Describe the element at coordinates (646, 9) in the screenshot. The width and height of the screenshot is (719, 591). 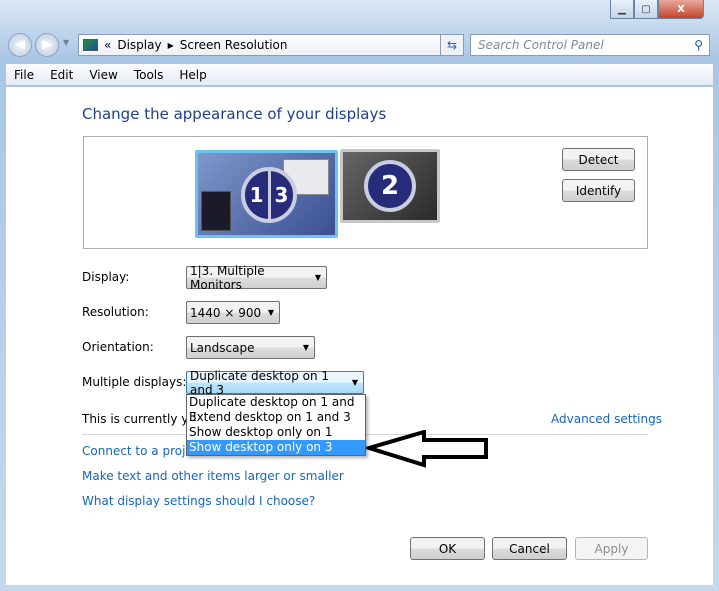
I see `maximize-button: ▢` at that location.